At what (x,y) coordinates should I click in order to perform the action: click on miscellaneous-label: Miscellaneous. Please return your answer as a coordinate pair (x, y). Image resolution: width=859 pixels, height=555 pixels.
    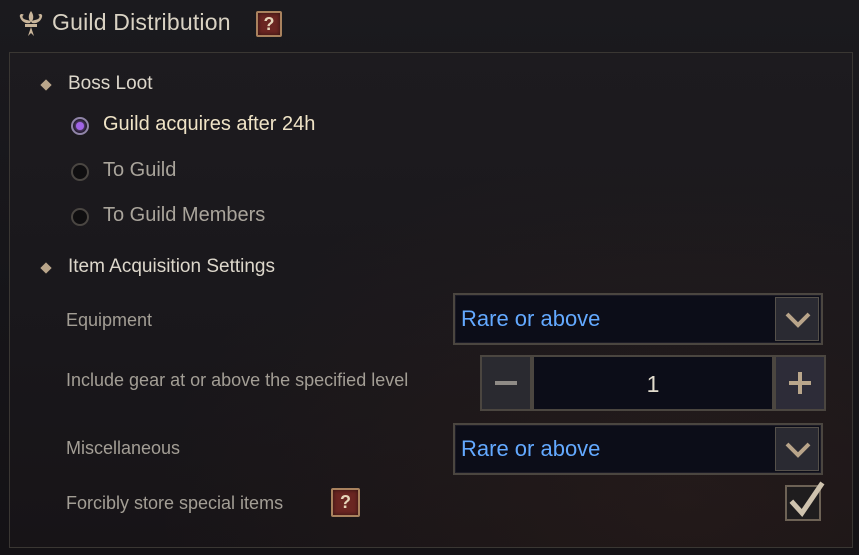
    Looking at the image, I should click on (123, 448).